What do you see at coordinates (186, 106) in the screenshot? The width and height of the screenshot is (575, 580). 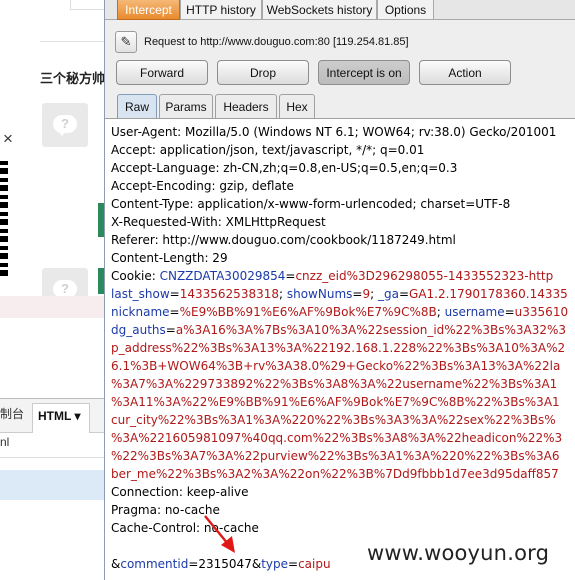 I see `tab-params: Params` at bounding box center [186, 106].